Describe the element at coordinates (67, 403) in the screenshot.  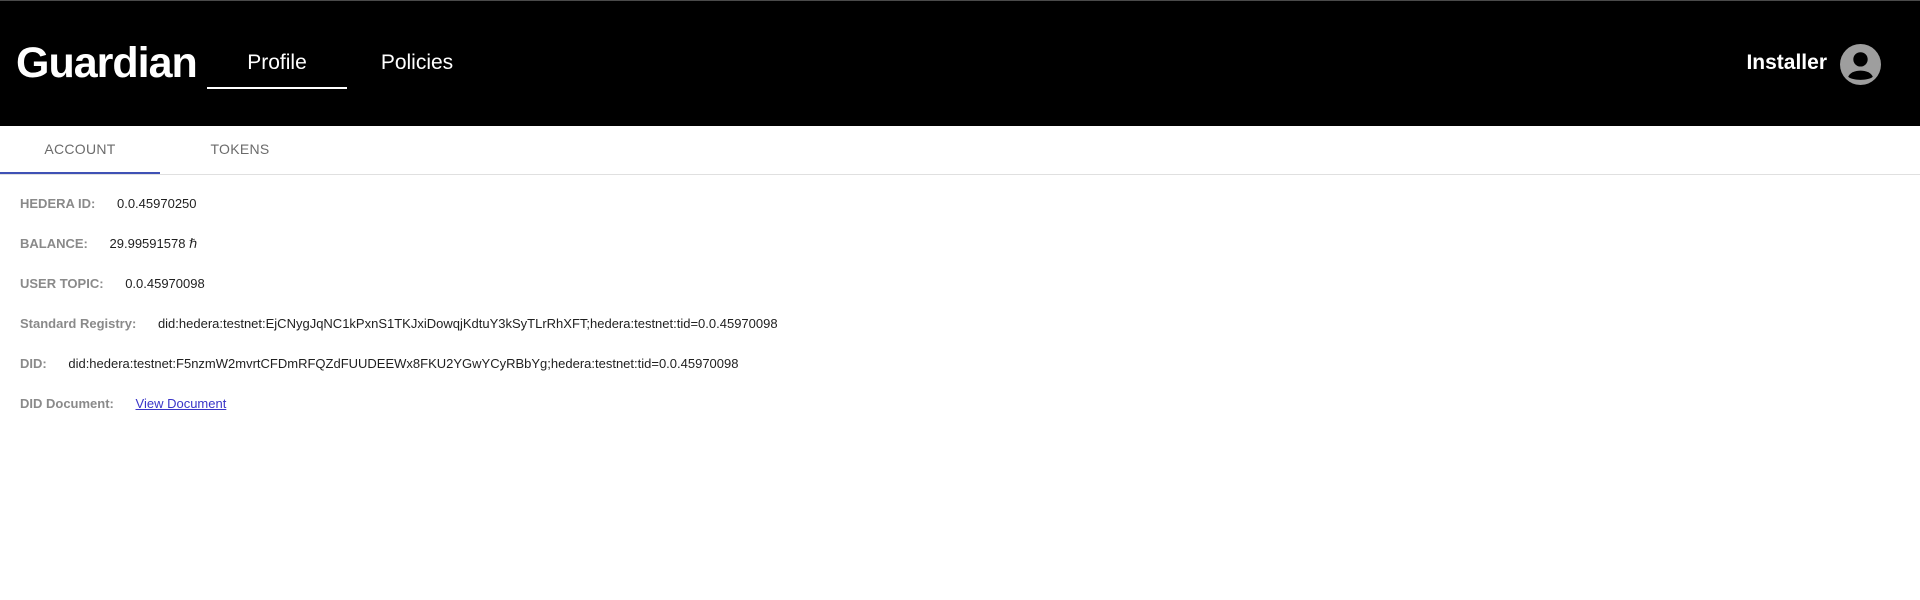
I see `did-document-label: DID Document:` at that location.